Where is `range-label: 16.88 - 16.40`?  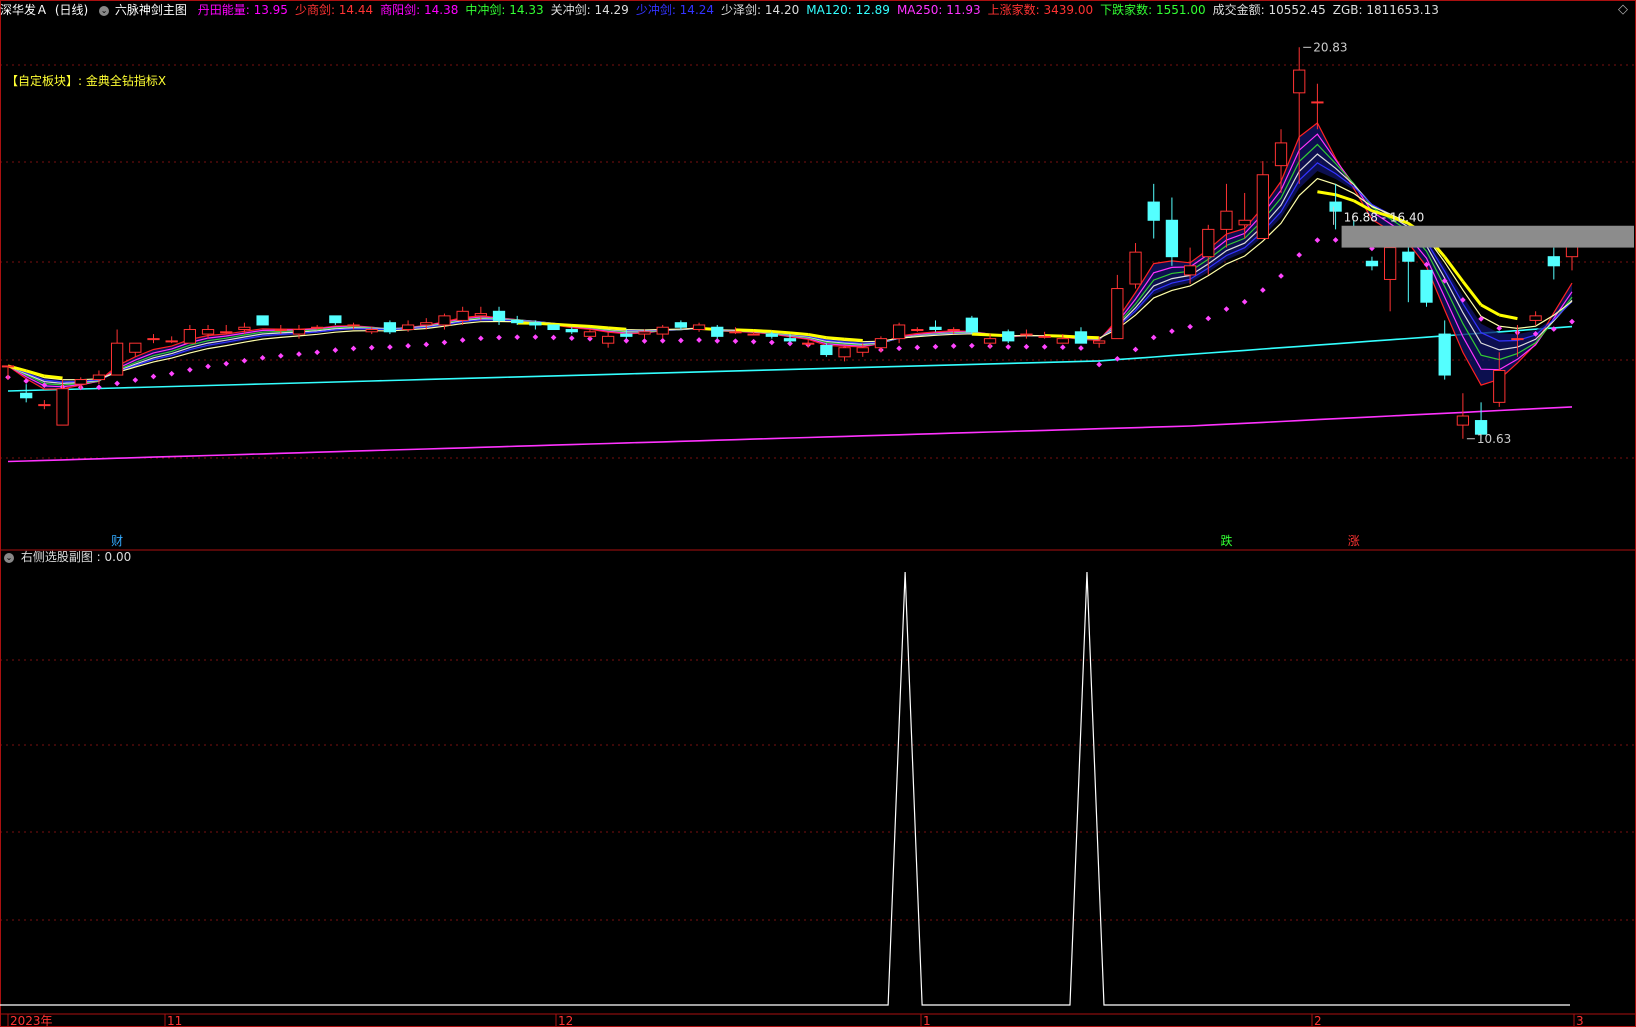
range-label: 16.88 - 16.40 is located at coordinates (1384, 218).